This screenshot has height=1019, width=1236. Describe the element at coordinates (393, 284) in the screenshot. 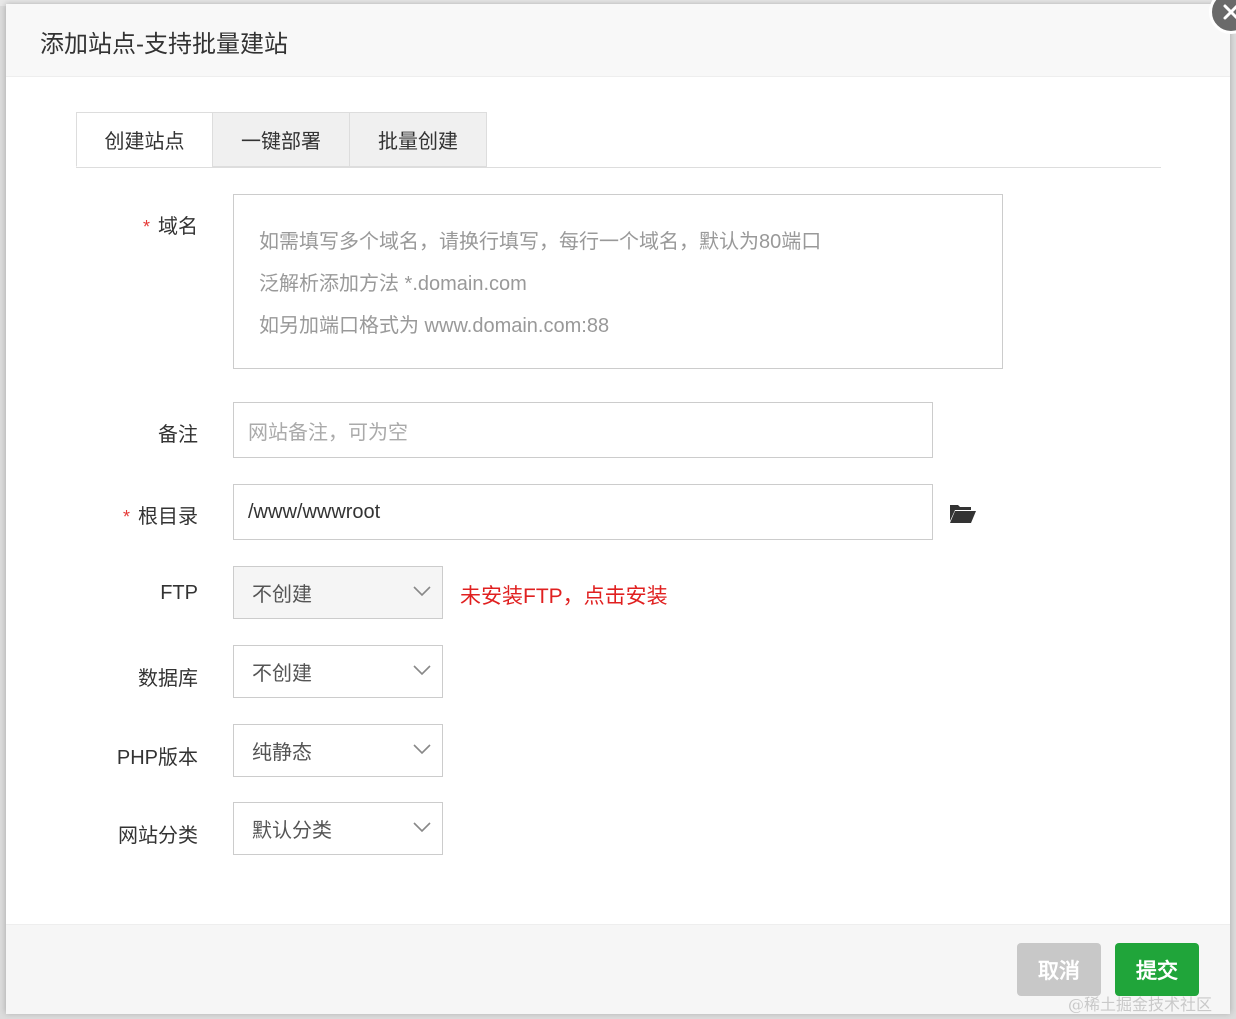

I see `domain-placeholder-line: 泛解析添加方法 *.domain.com` at that location.